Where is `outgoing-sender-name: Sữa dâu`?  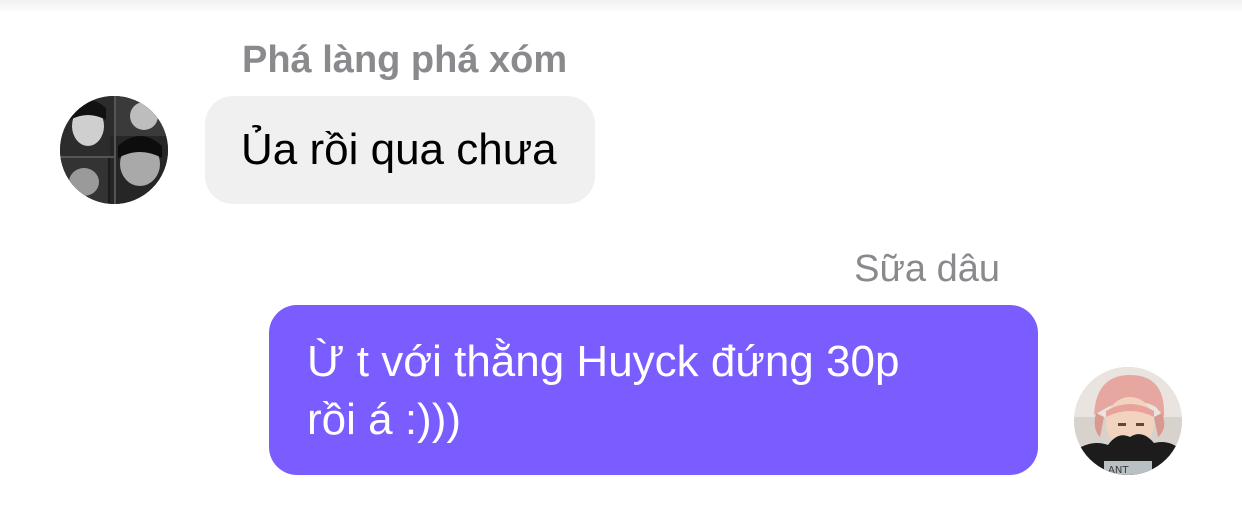
outgoing-sender-name: Sữa dâu is located at coordinates (927, 269).